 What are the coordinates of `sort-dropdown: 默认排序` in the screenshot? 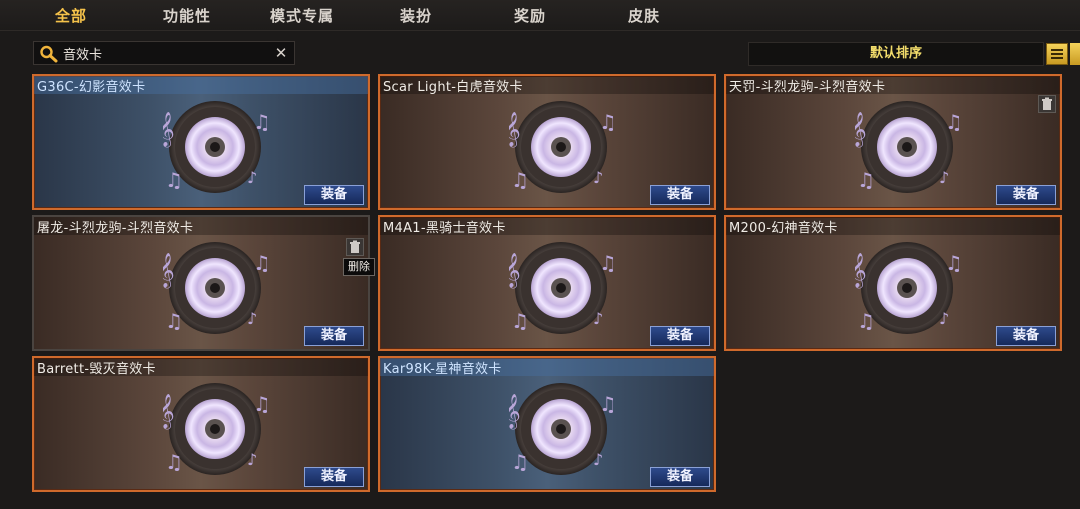 It's located at (896, 54).